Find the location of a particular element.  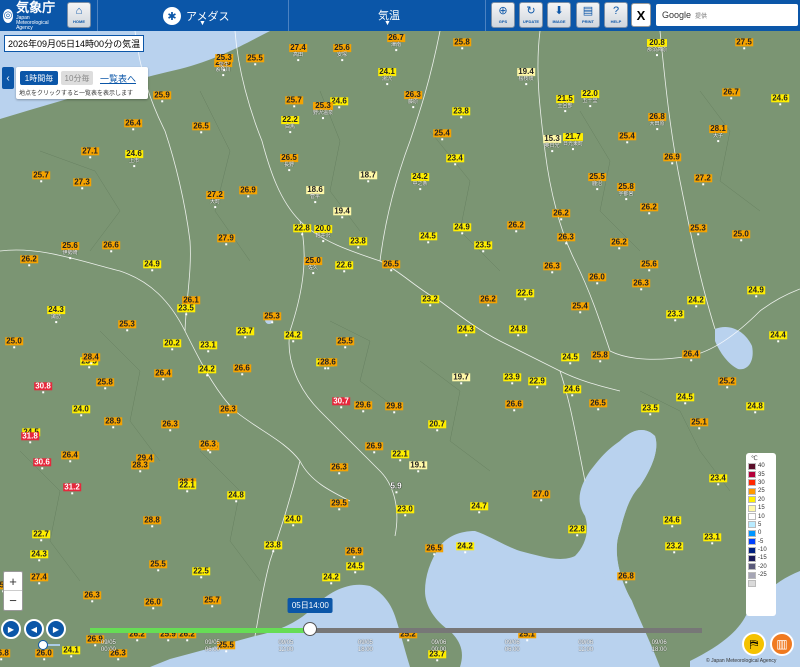

station-marker: 26.5 長野 is located at coordinates (289, 163).